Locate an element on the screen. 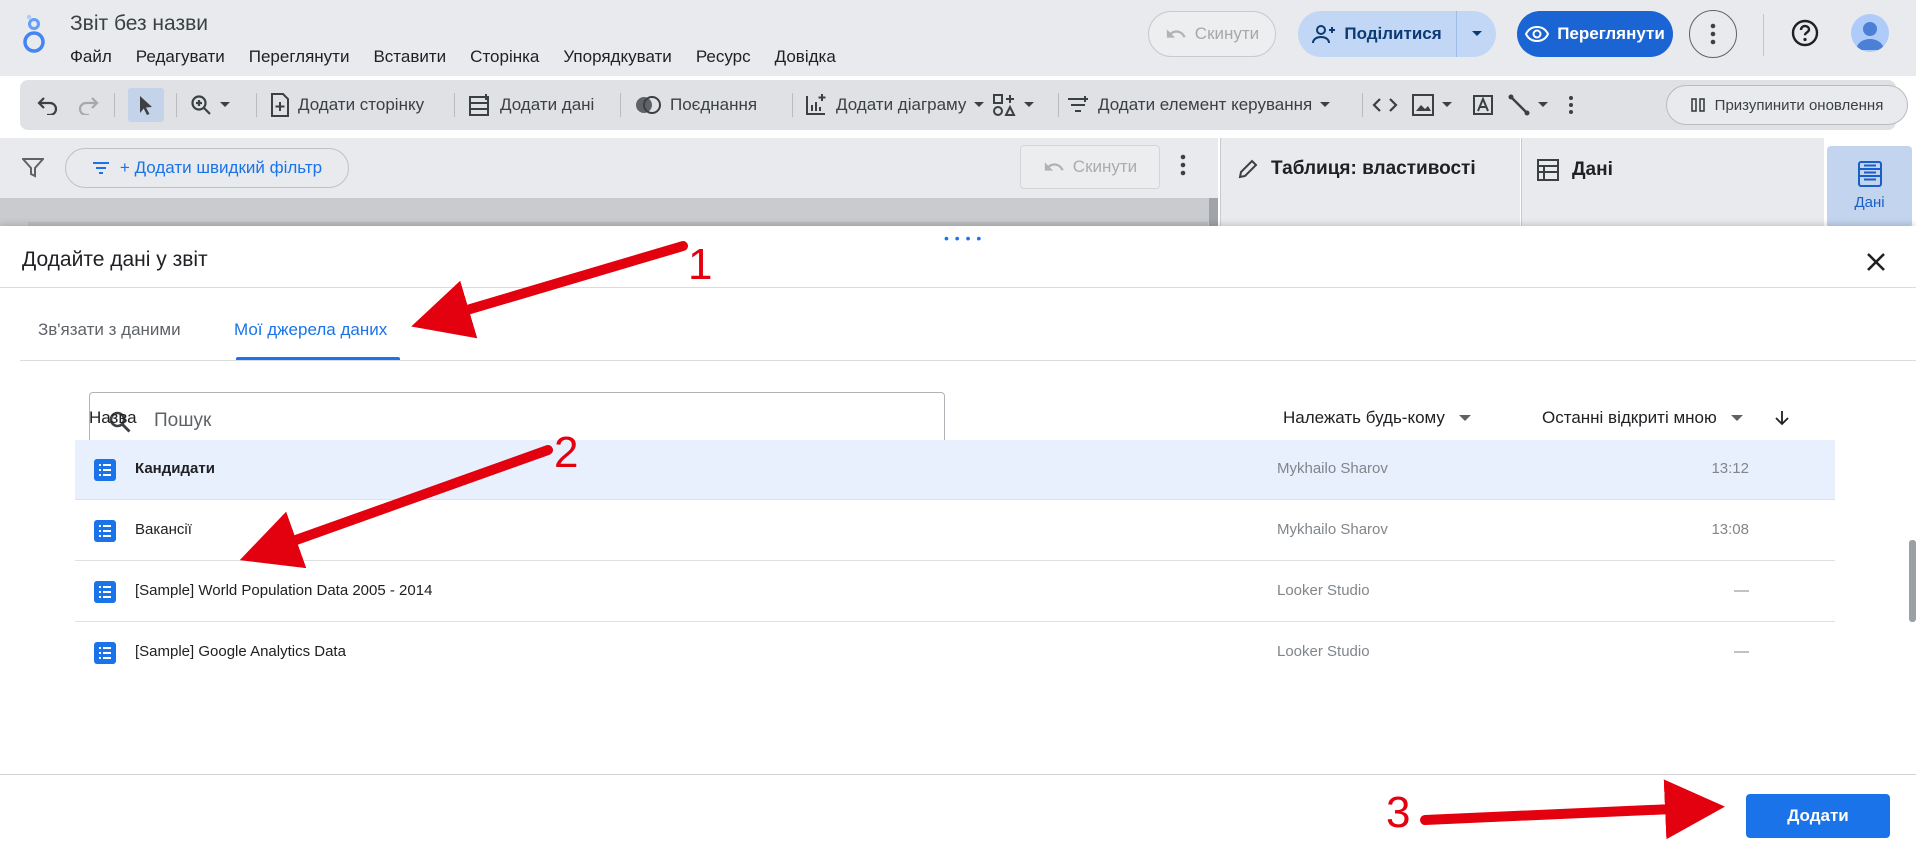 The width and height of the screenshot is (1916, 852). menu-resource: Ресурс is located at coordinates (723, 57).